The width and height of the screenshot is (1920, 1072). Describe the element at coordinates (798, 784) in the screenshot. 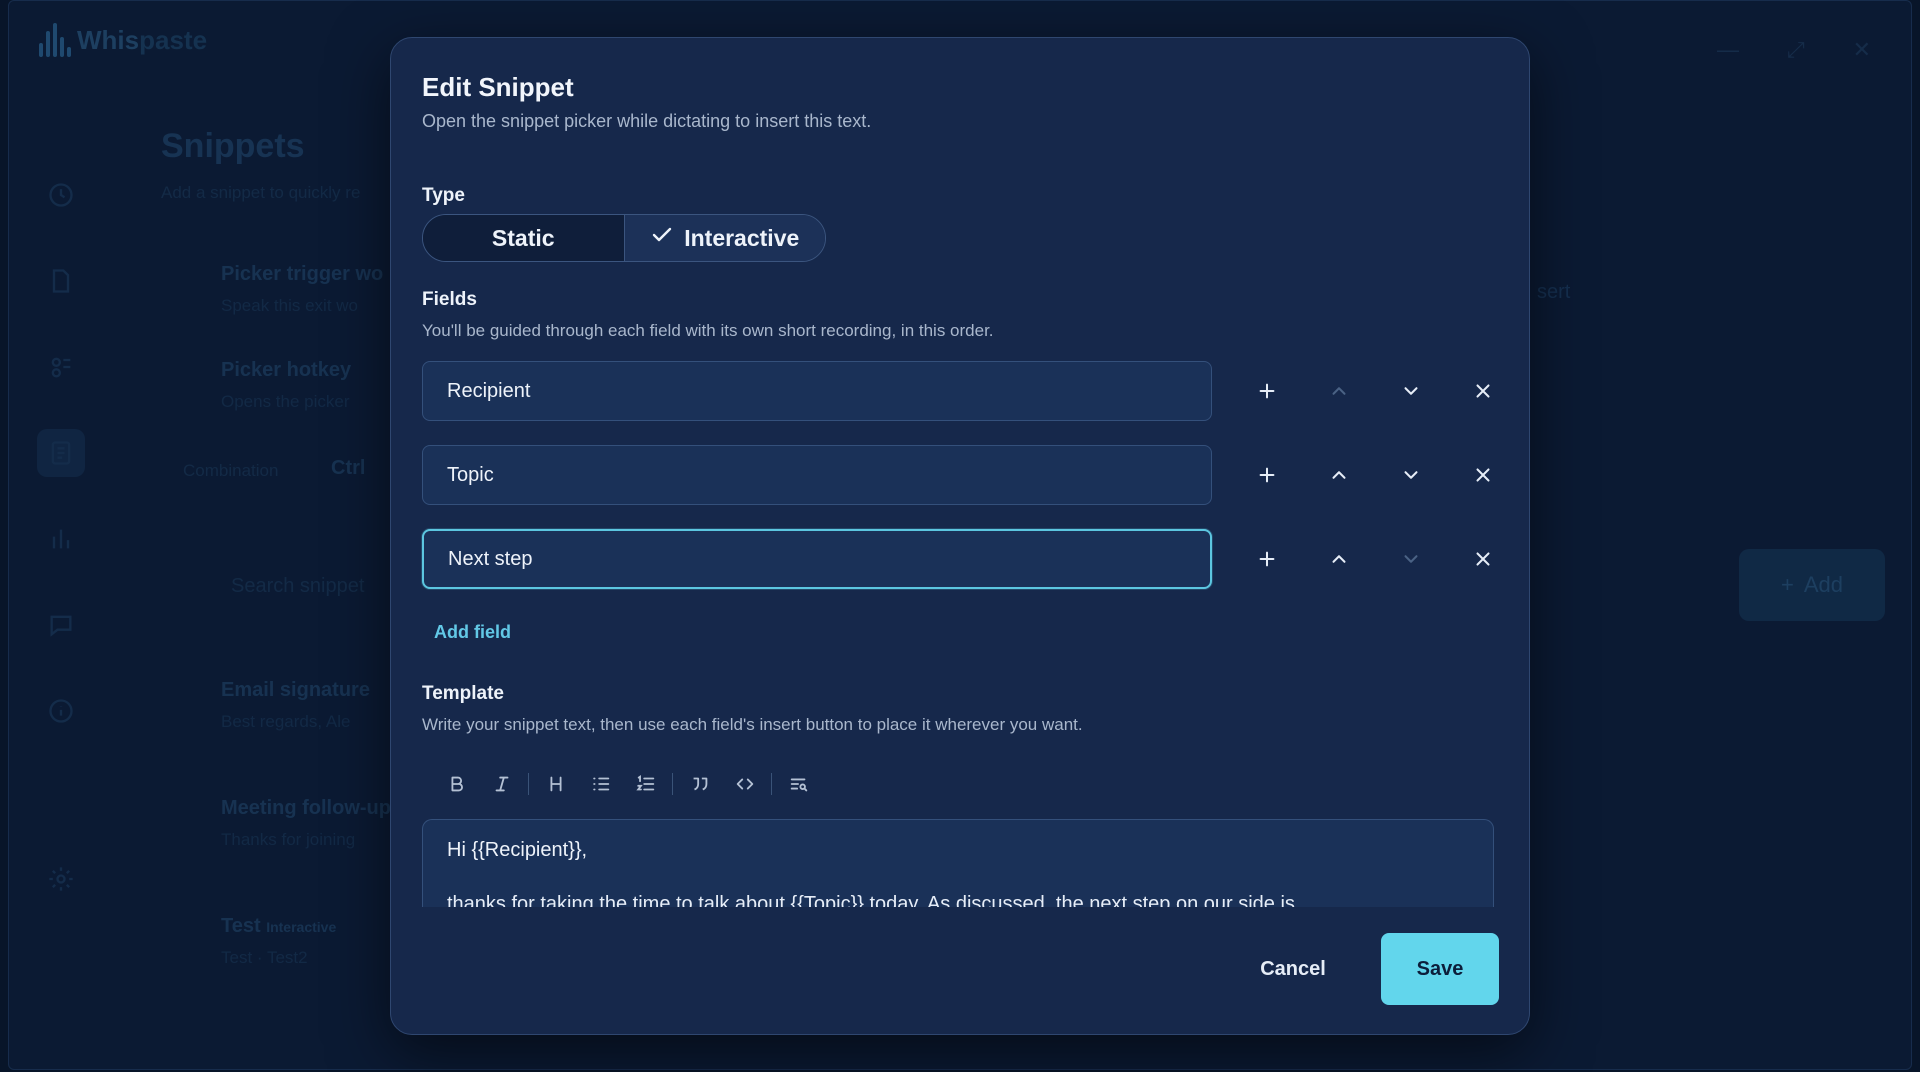

I see `insert-field-icon` at that location.